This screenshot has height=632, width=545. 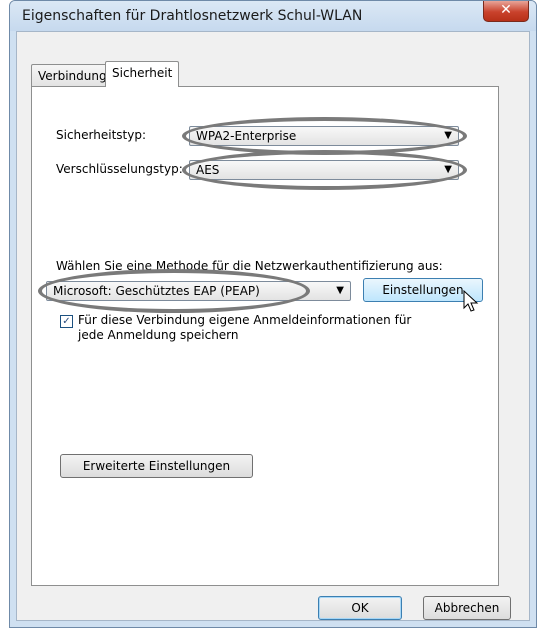 What do you see at coordinates (156, 291) in the screenshot?
I see `auth-method-value: Microsoft: Geschütztes EAP (PEAP)` at bounding box center [156, 291].